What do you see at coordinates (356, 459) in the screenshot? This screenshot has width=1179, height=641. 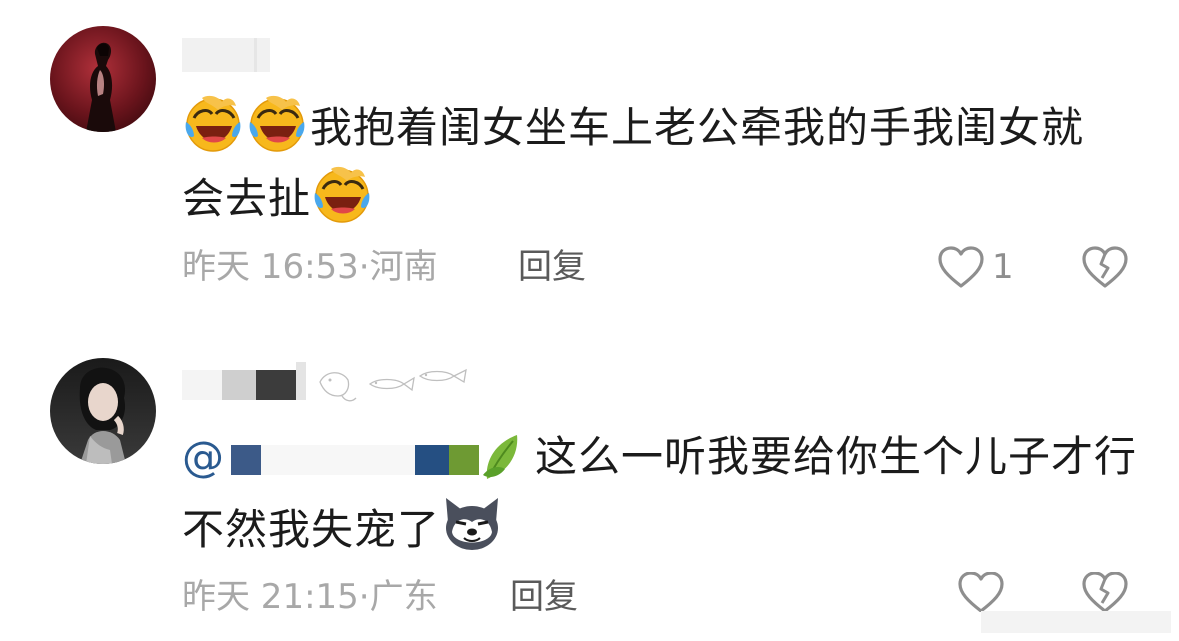 I see `mention-redacted` at bounding box center [356, 459].